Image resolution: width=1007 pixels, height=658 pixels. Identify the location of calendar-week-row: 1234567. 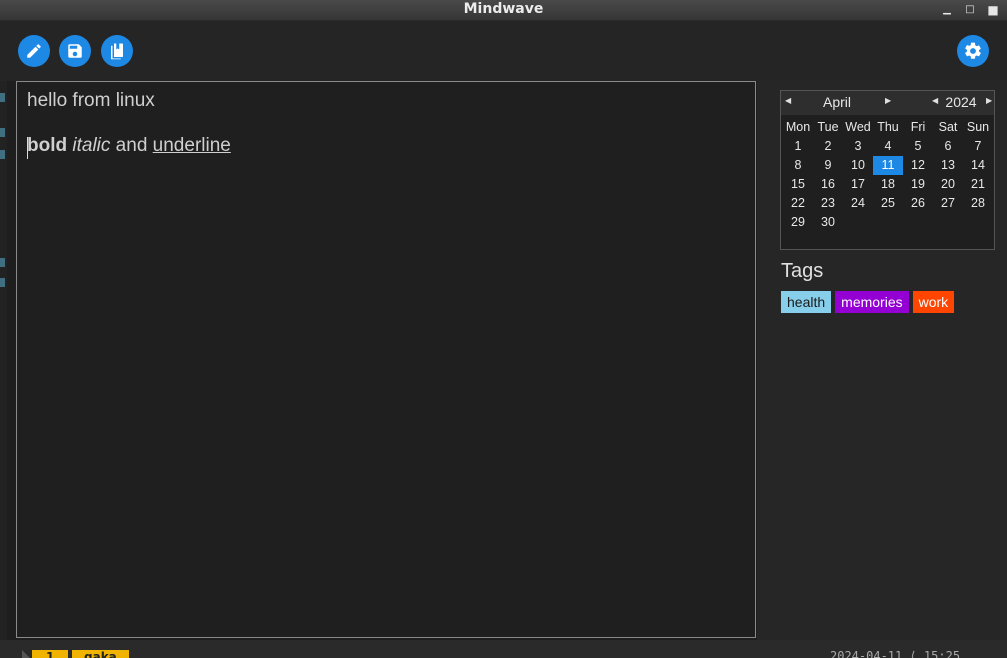
(888, 146).